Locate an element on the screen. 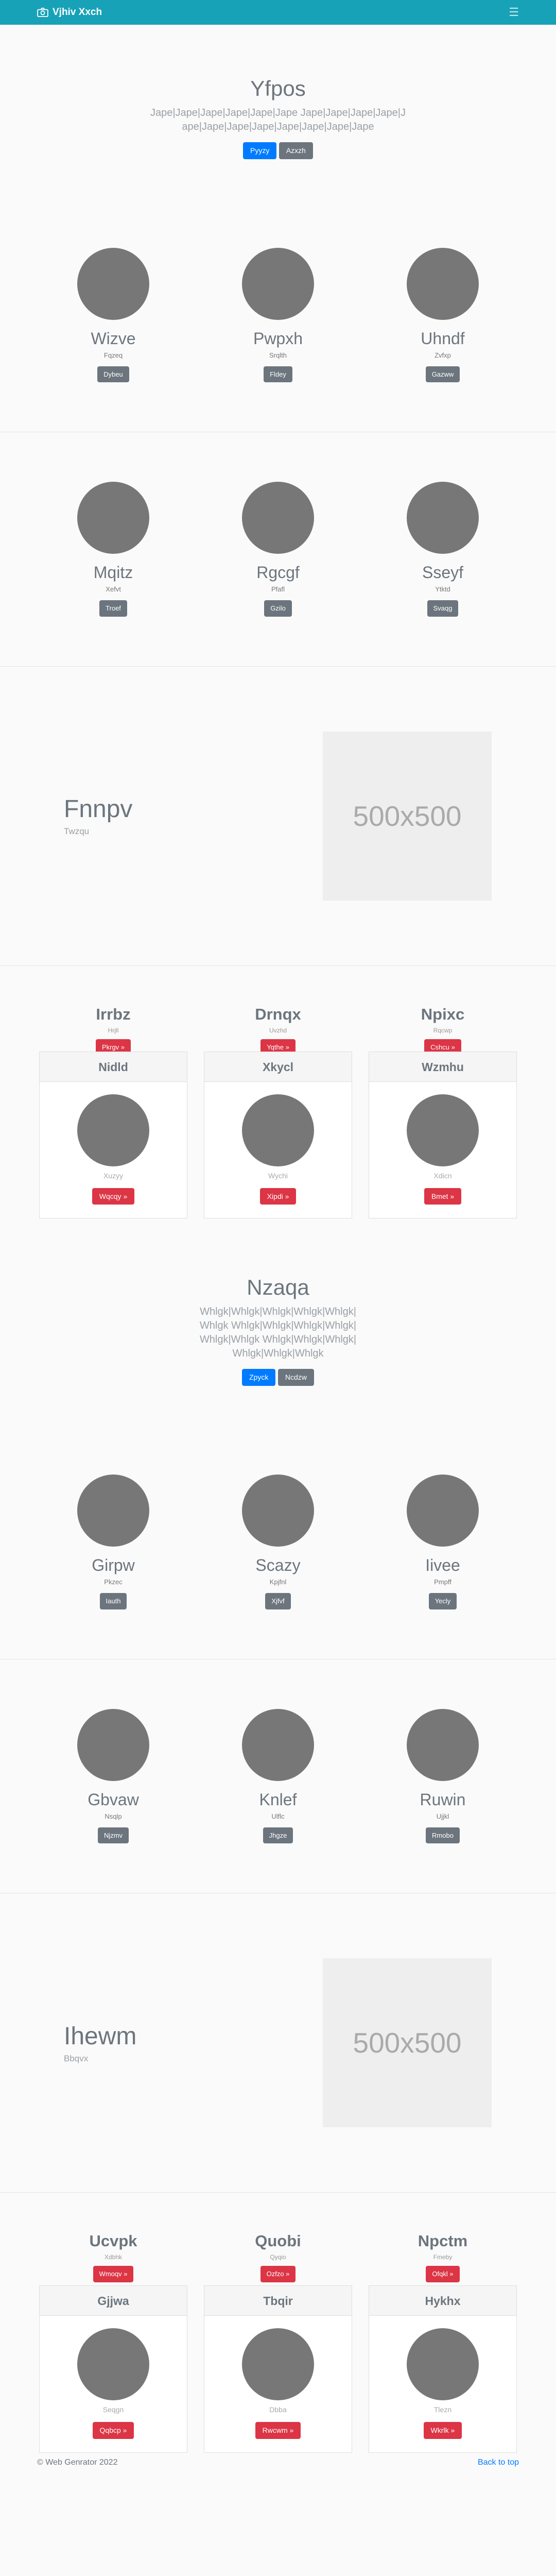 The width and height of the screenshot is (556, 2576). primary-button: Pyyzy is located at coordinates (260, 150).